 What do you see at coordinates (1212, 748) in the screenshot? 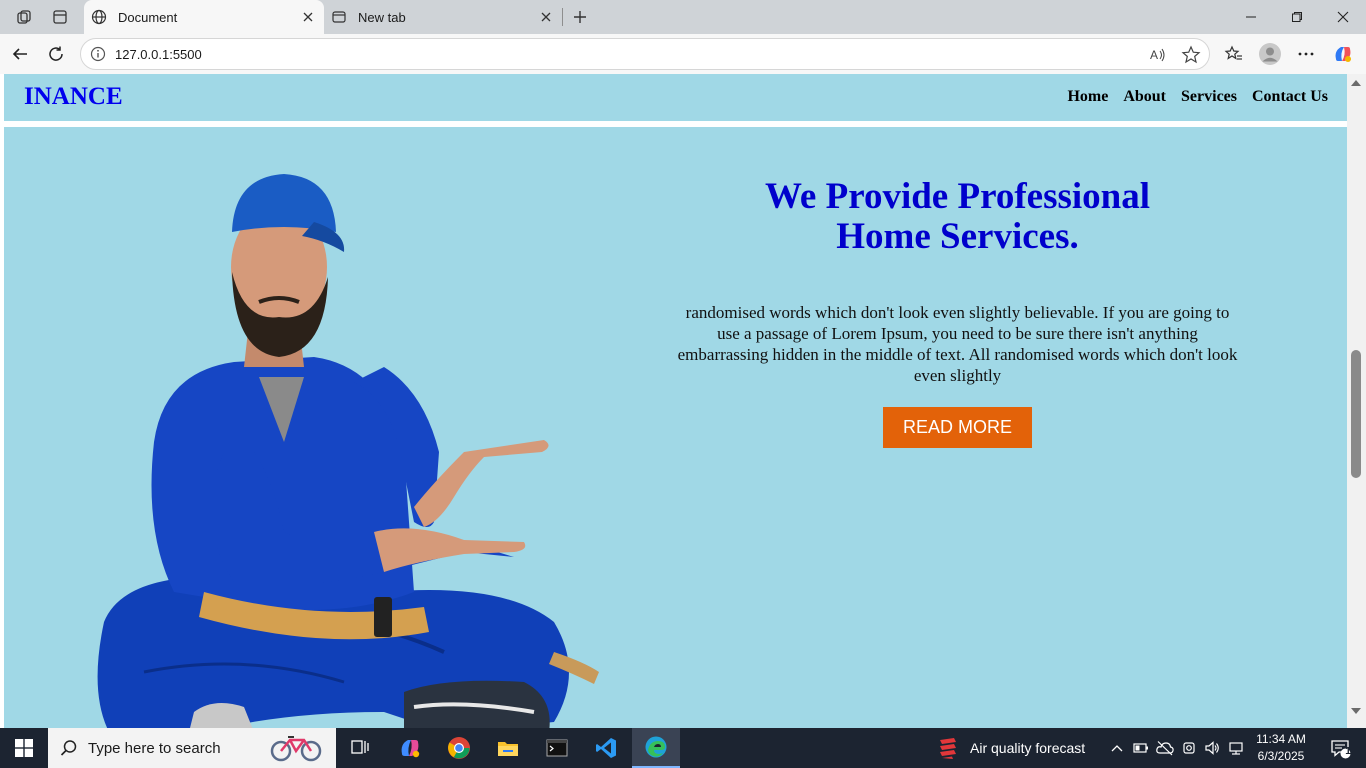
I see `volume-icon` at bounding box center [1212, 748].